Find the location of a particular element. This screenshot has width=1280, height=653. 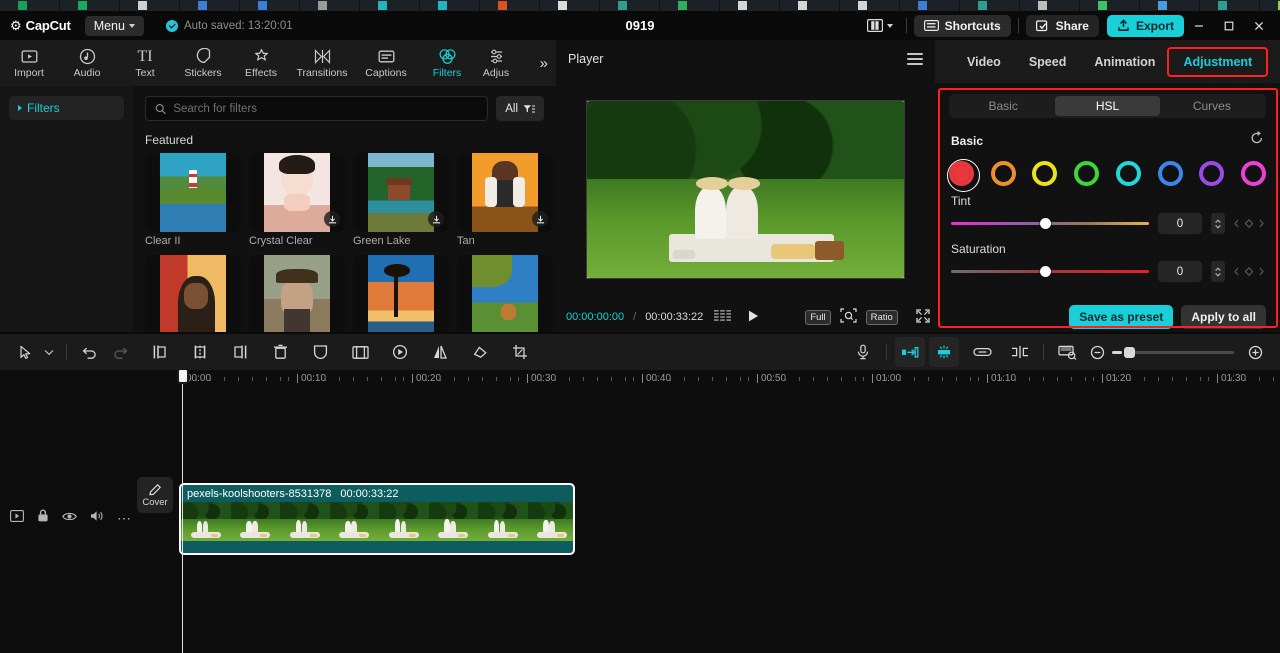

microphone-icon is located at coordinates (863, 352).